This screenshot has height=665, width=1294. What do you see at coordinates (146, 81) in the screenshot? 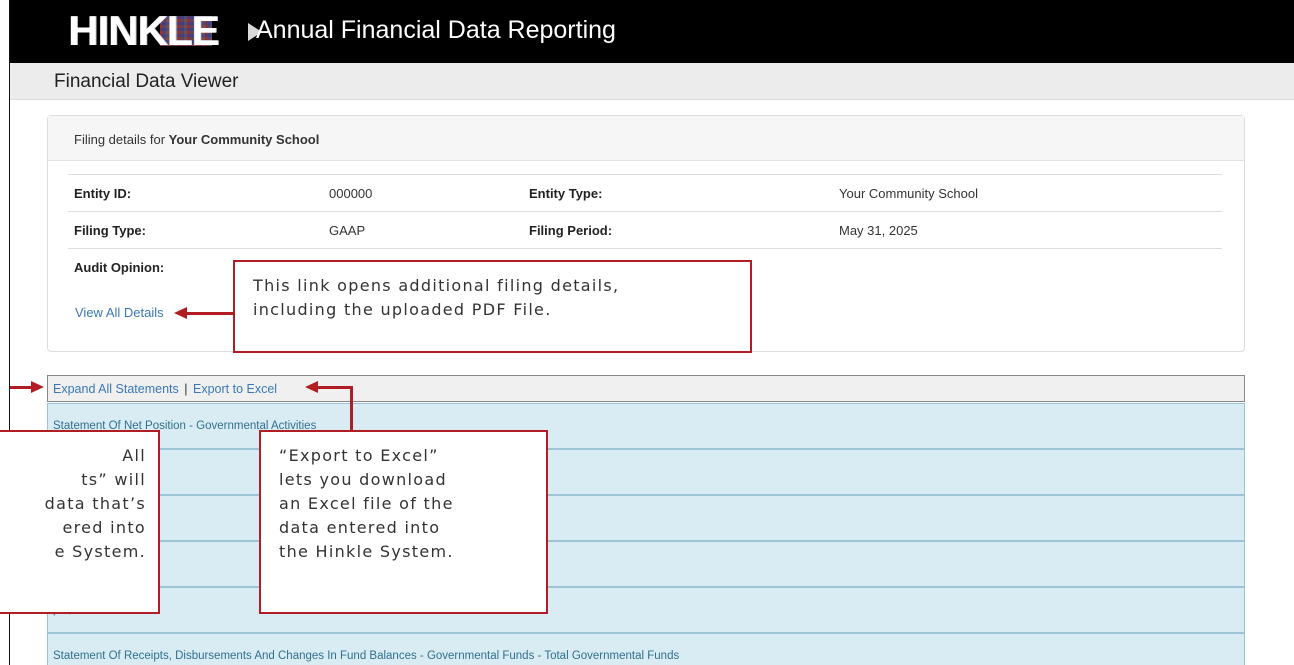
I see `page-title: Financial Data Viewer` at bounding box center [146, 81].